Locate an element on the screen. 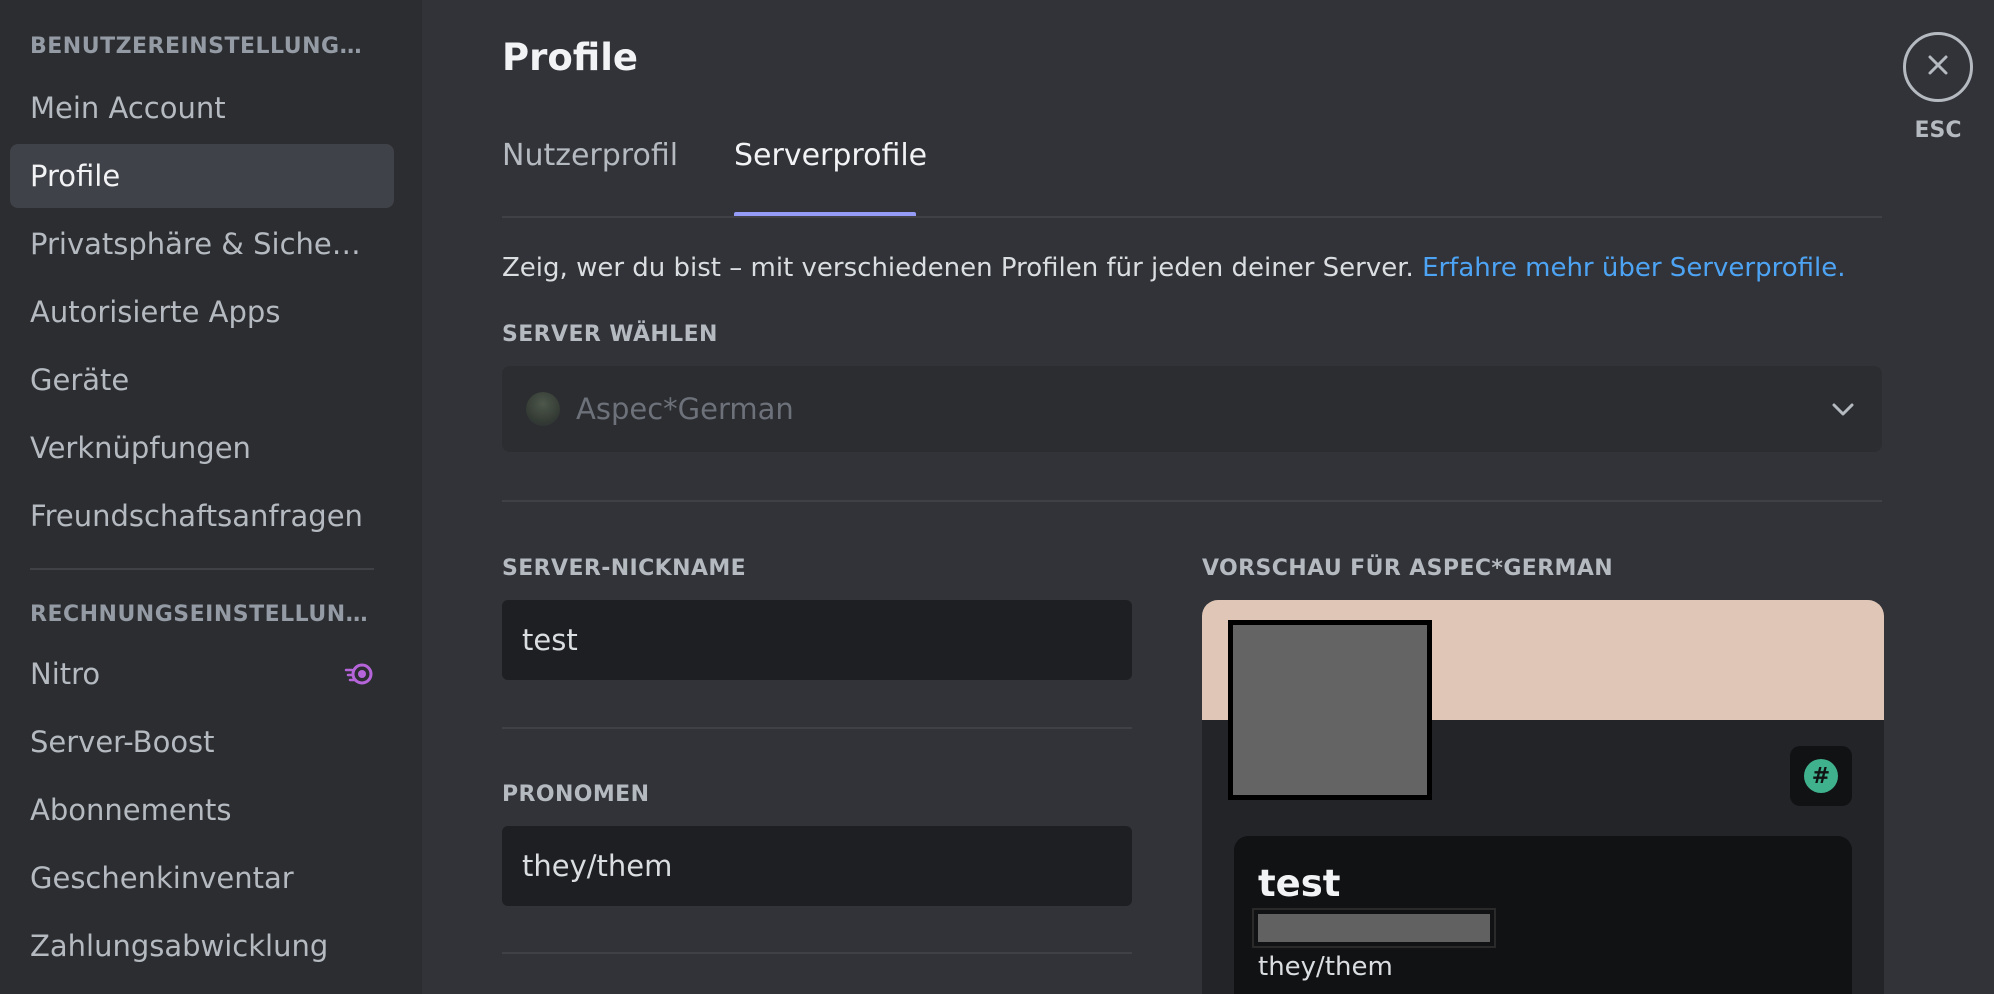 The image size is (1994, 994). sidebar-item-nitro: Nitro is located at coordinates (202, 674).